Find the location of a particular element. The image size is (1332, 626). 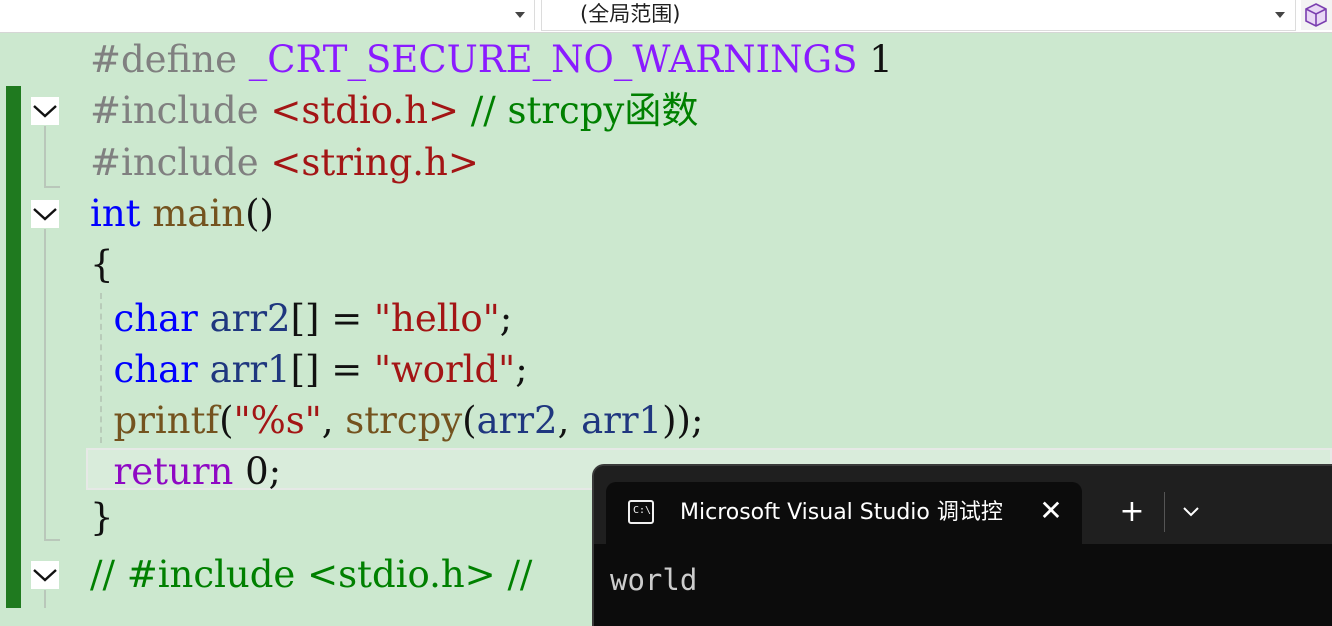

fold-toggle-includes is located at coordinates (45, 111).